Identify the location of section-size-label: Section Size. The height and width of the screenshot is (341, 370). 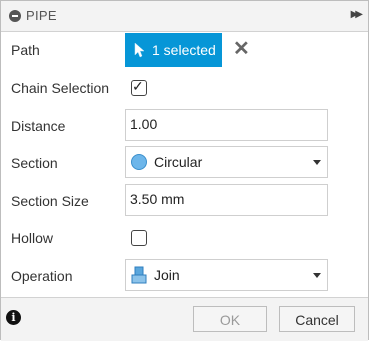
(50, 201).